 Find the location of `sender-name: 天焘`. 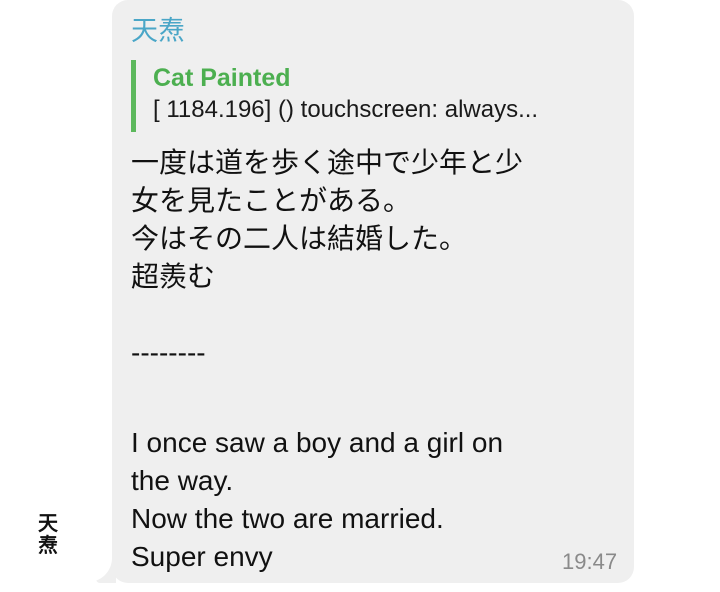

sender-name: 天焘 is located at coordinates (158, 32).